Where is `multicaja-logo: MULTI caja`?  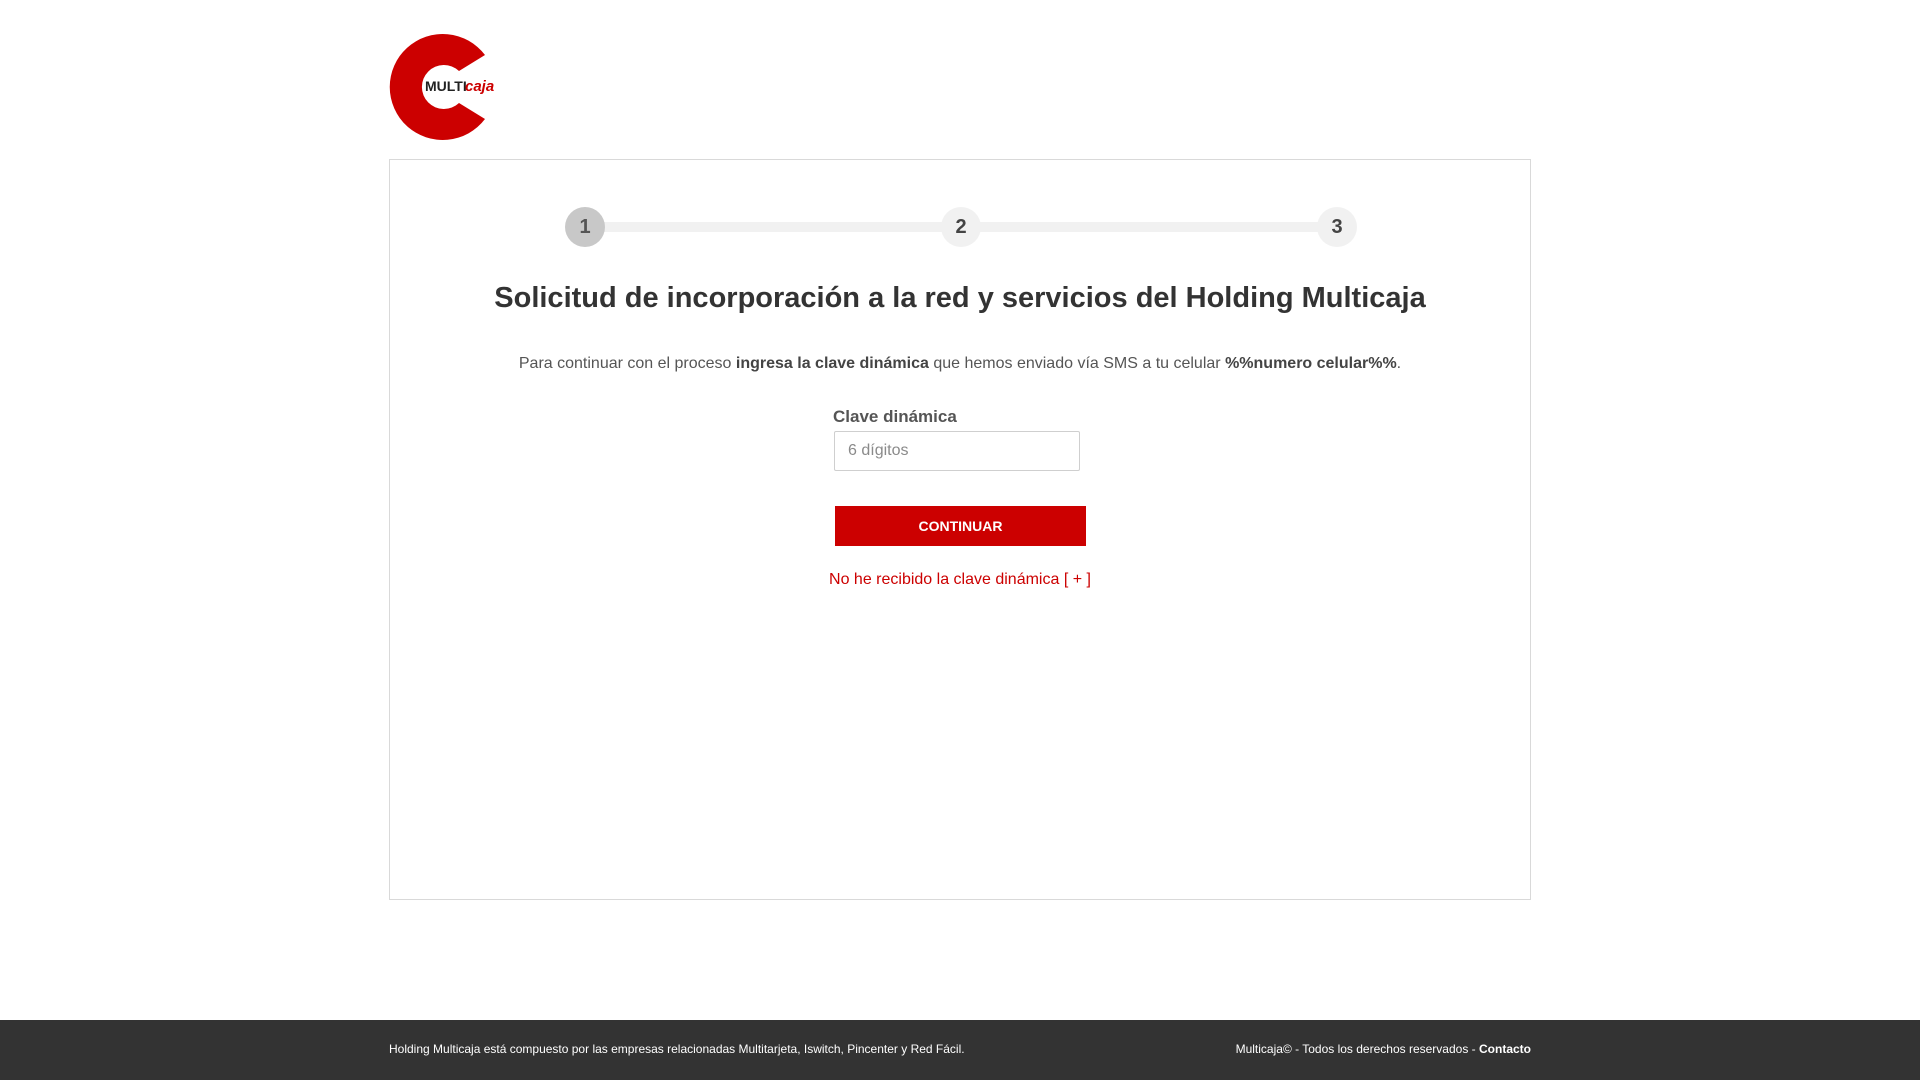 multicaja-logo: MULTI caja is located at coordinates (443, 87).